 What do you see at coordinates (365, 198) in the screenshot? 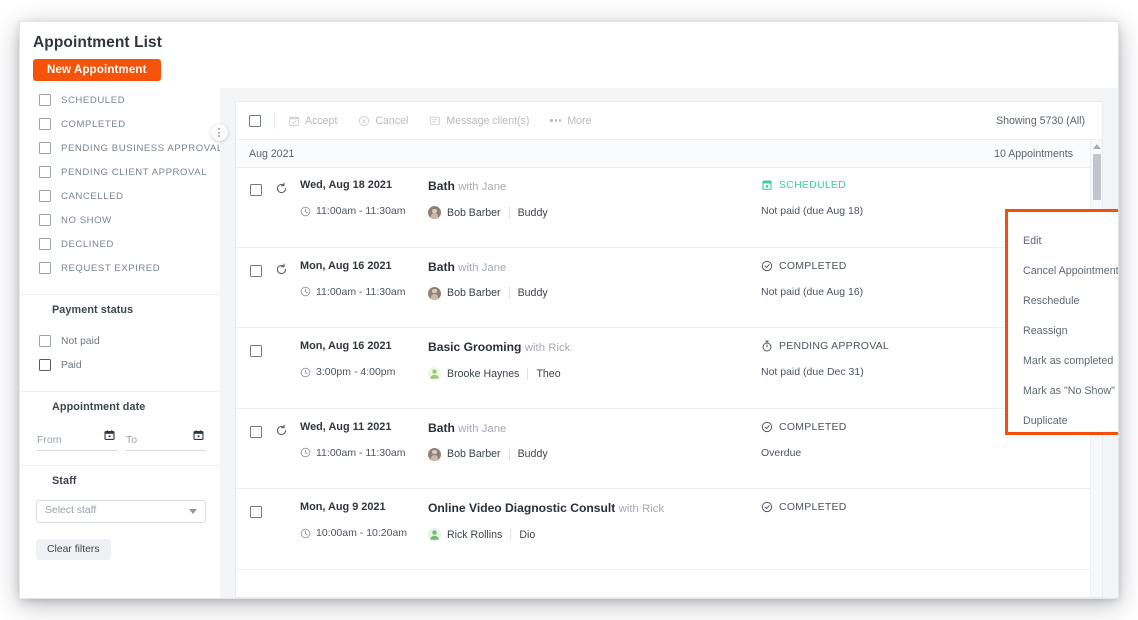
I see `row-date-cell: Wed, Aug 18 2021 11:00am - 11:30am` at bounding box center [365, 198].